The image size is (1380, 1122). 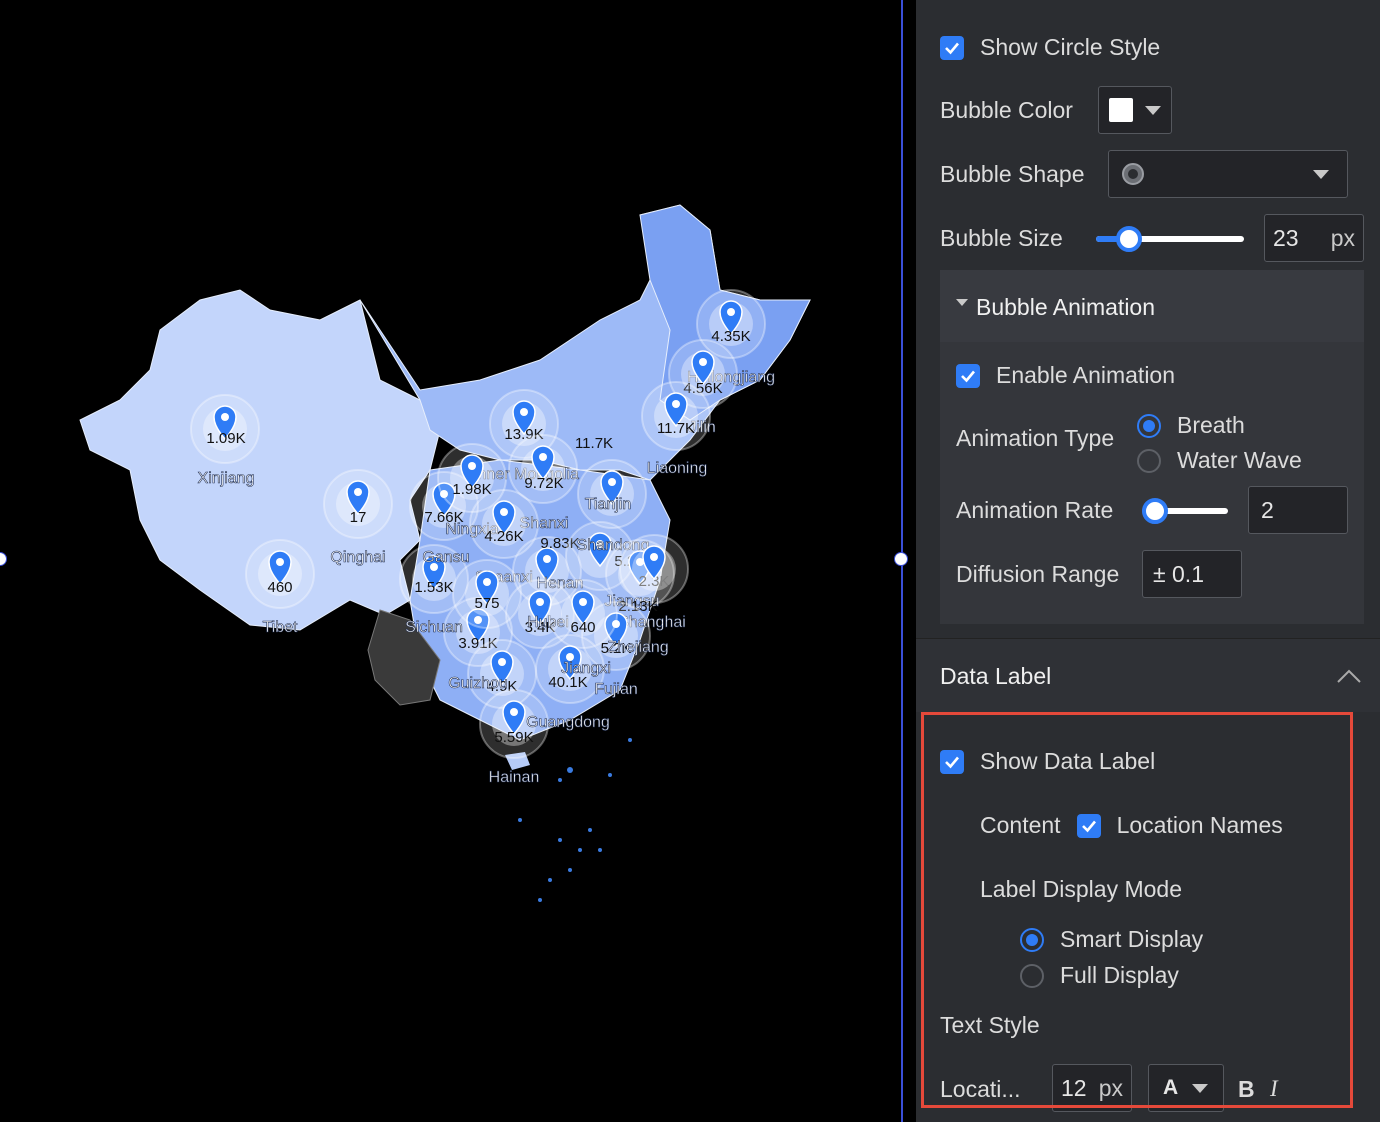 What do you see at coordinates (1349, 676) in the screenshot?
I see `chevron-up-icon` at bounding box center [1349, 676].